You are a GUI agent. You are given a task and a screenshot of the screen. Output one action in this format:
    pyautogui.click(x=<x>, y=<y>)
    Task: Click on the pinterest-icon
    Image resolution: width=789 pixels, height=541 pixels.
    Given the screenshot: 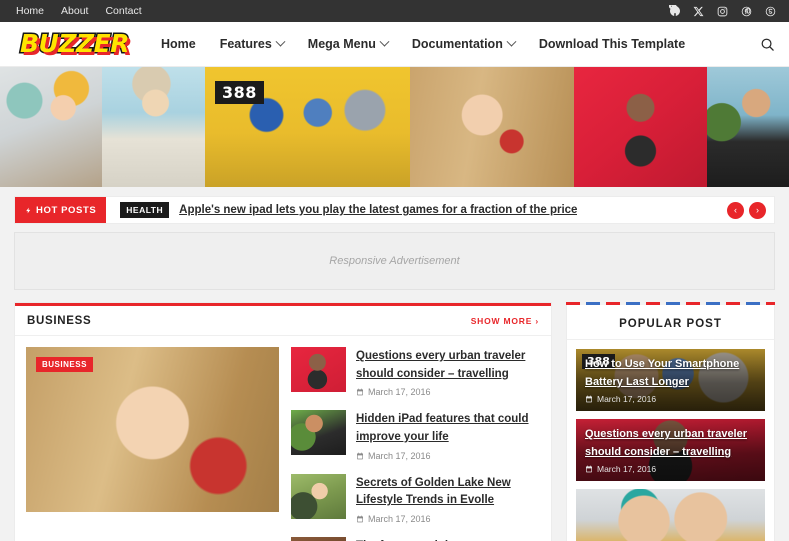 What is the action you would take?
    pyautogui.click(x=746, y=11)
    